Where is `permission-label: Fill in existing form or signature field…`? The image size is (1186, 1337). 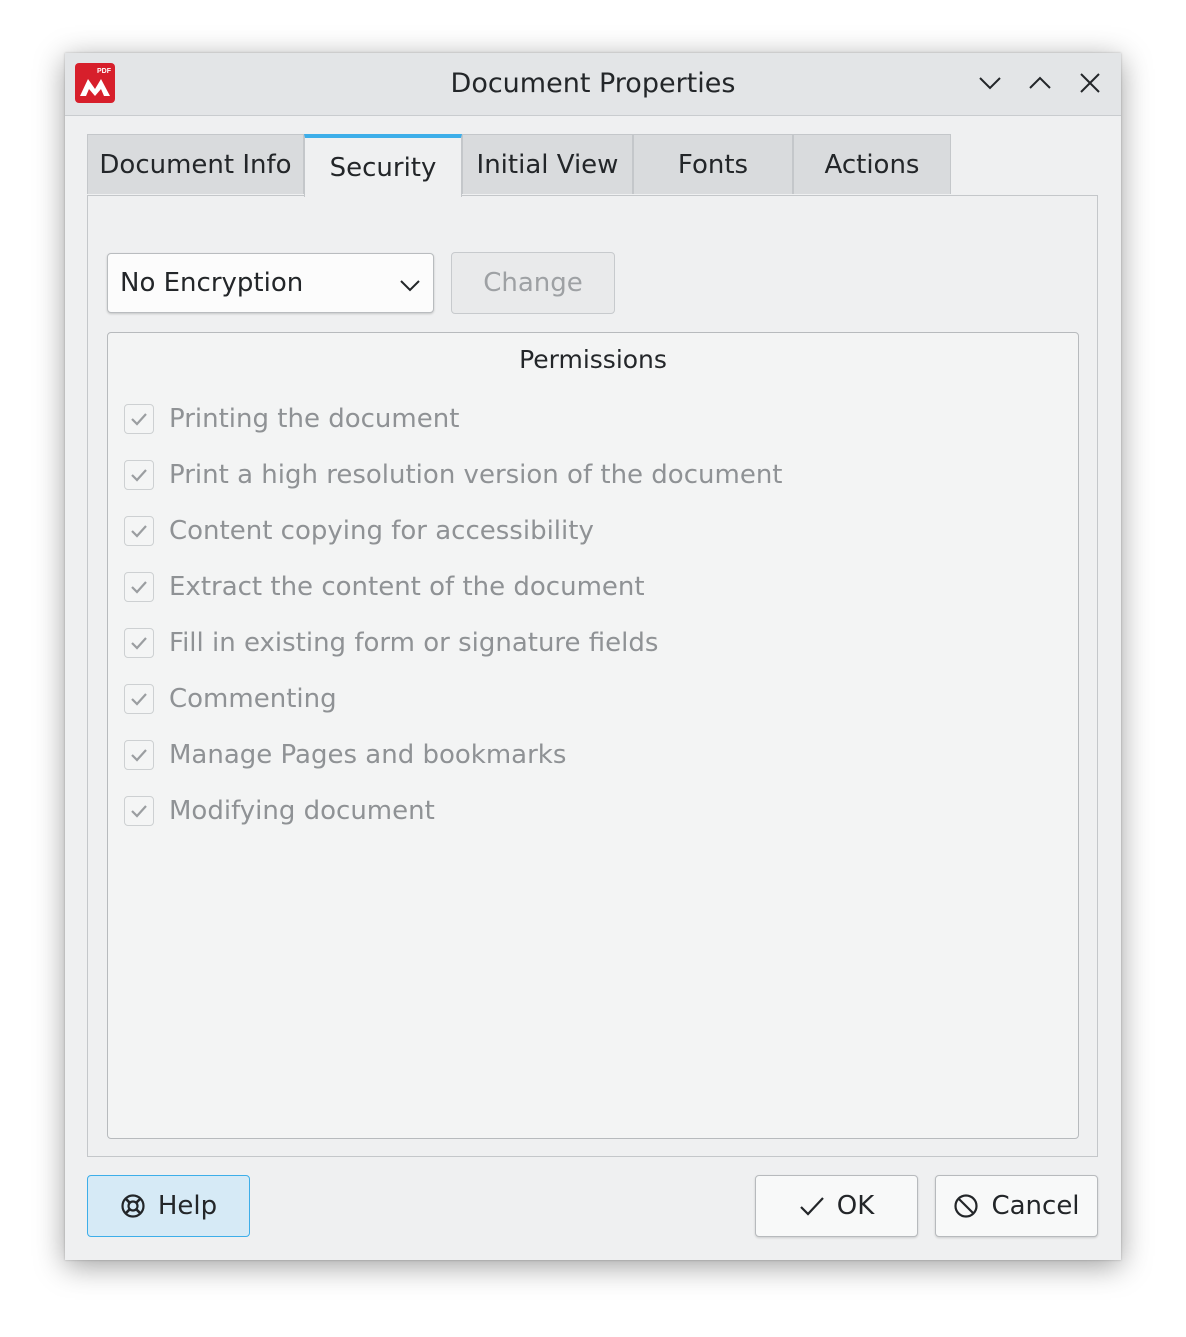 permission-label: Fill in existing form or signature field… is located at coordinates (414, 643).